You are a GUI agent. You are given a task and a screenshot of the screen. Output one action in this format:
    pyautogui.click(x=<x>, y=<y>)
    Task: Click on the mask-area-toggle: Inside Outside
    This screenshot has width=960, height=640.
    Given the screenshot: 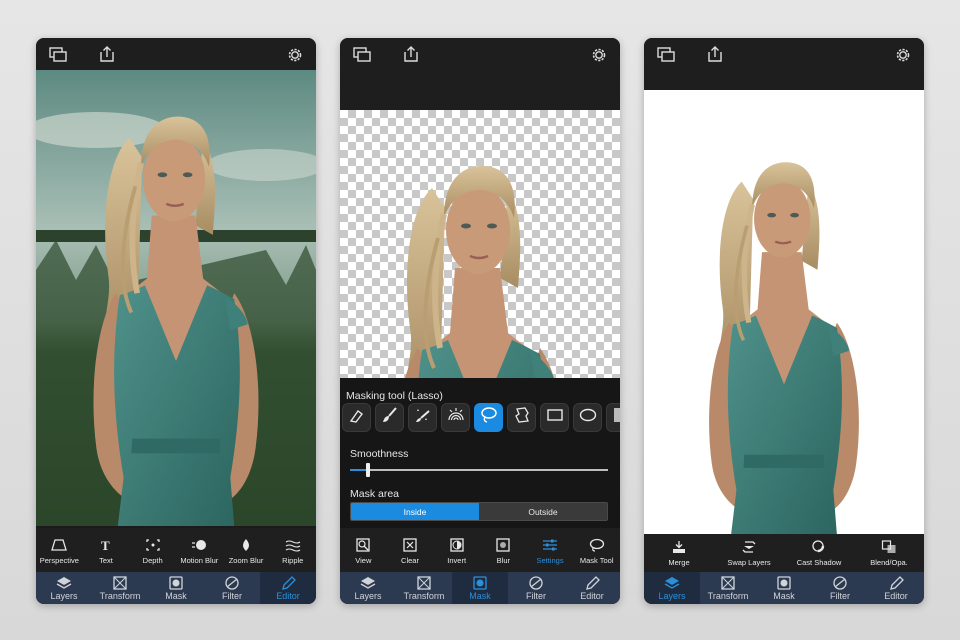 What is the action you would take?
    pyautogui.click(x=479, y=511)
    